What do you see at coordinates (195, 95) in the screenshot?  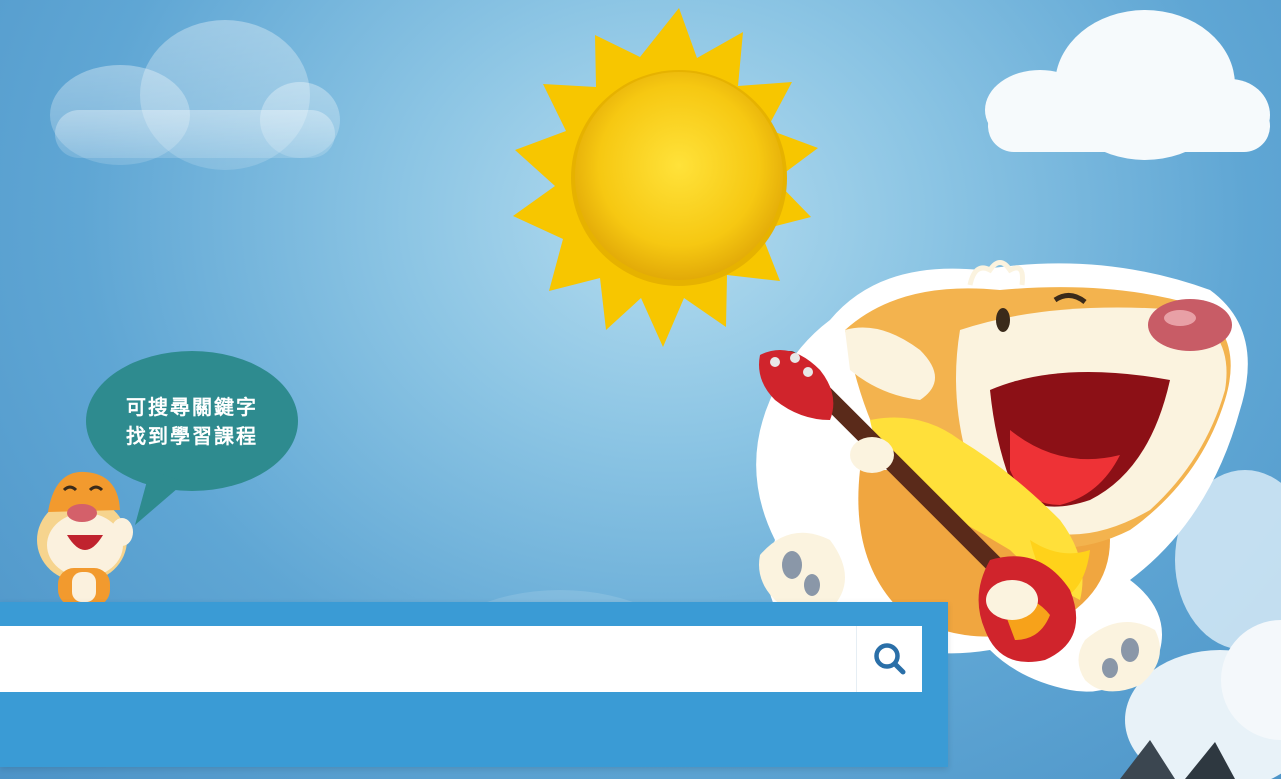 I see `faint-cloud` at bounding box center [195, 95].